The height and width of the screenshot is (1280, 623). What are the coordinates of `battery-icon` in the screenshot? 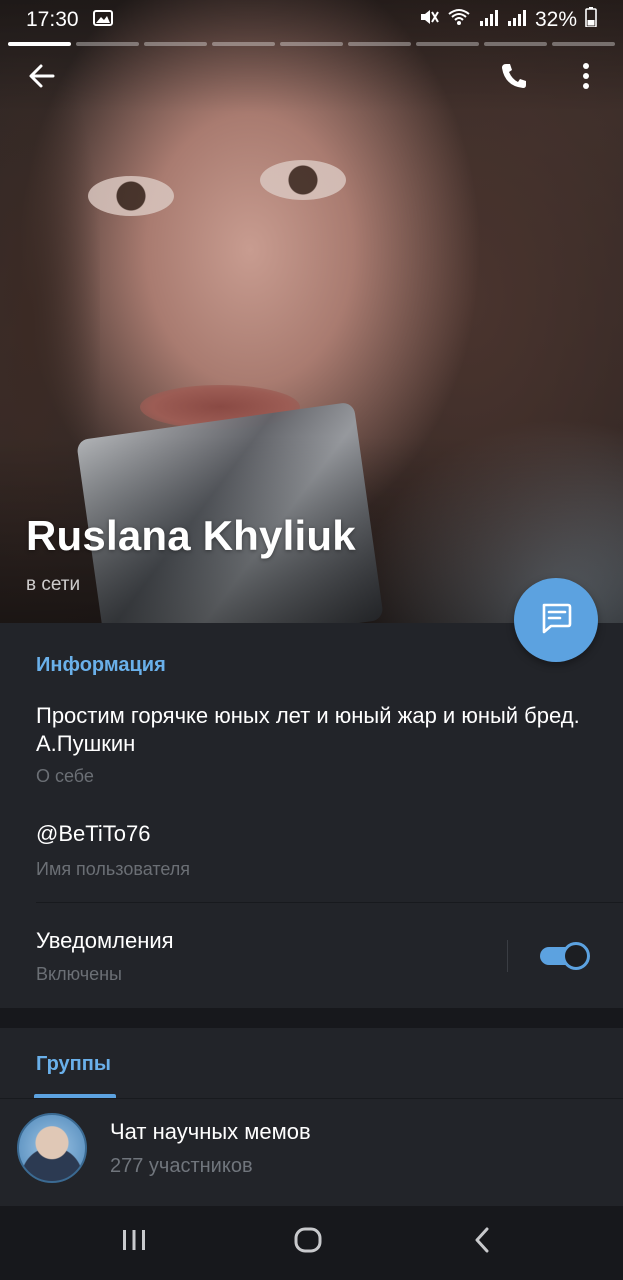 It's located at (591, 20).